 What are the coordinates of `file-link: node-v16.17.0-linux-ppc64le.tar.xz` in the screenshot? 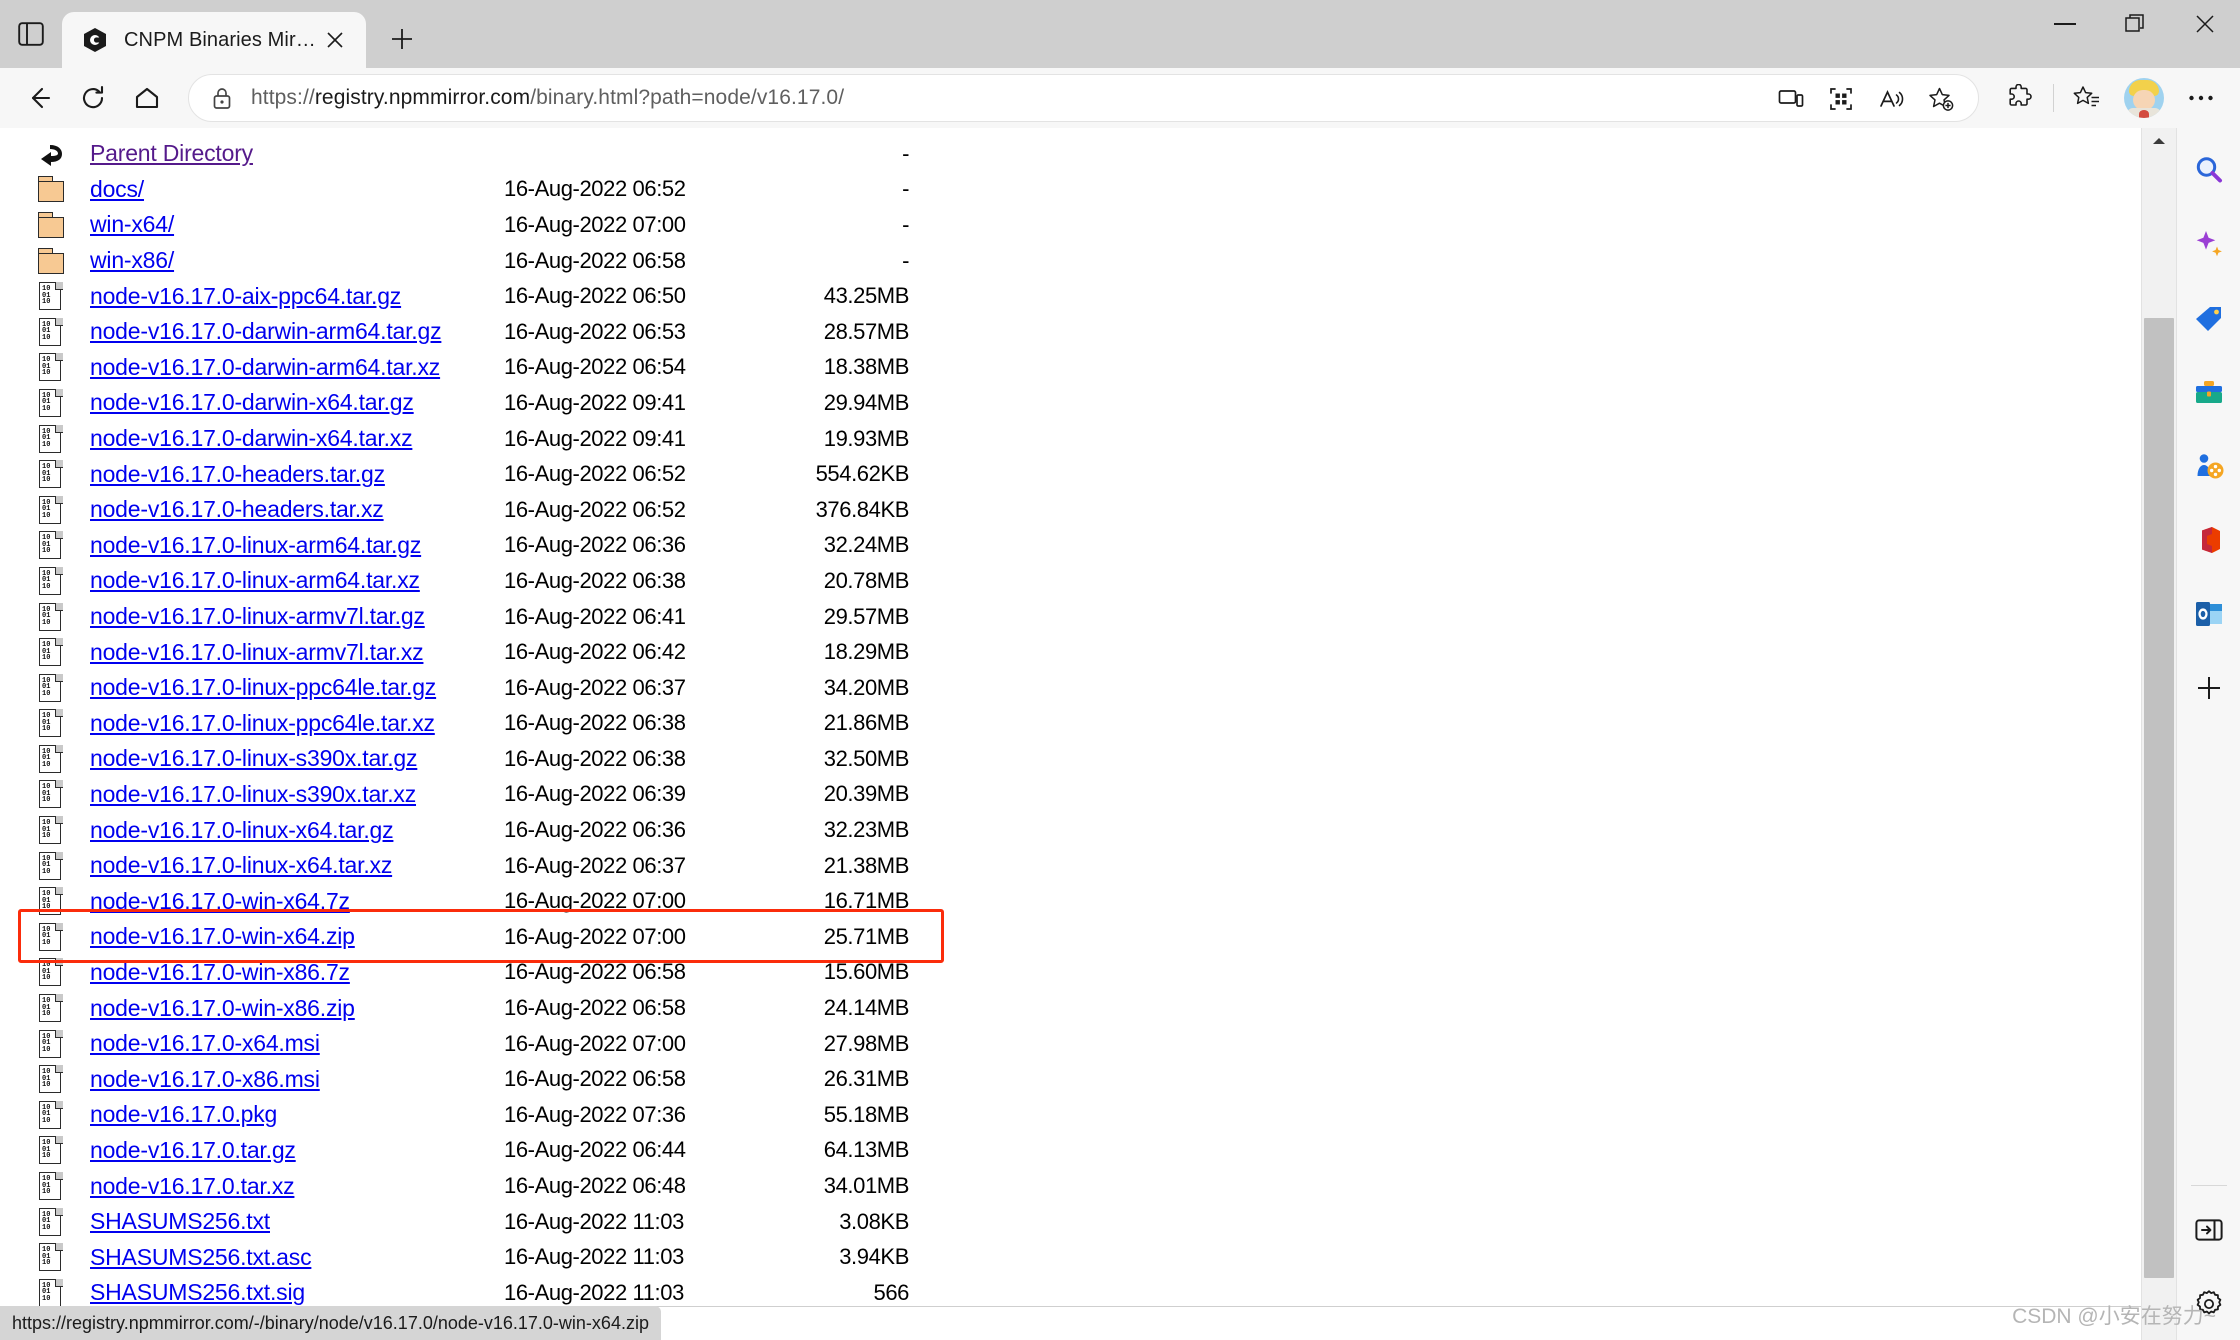 It's located at (262, 723).